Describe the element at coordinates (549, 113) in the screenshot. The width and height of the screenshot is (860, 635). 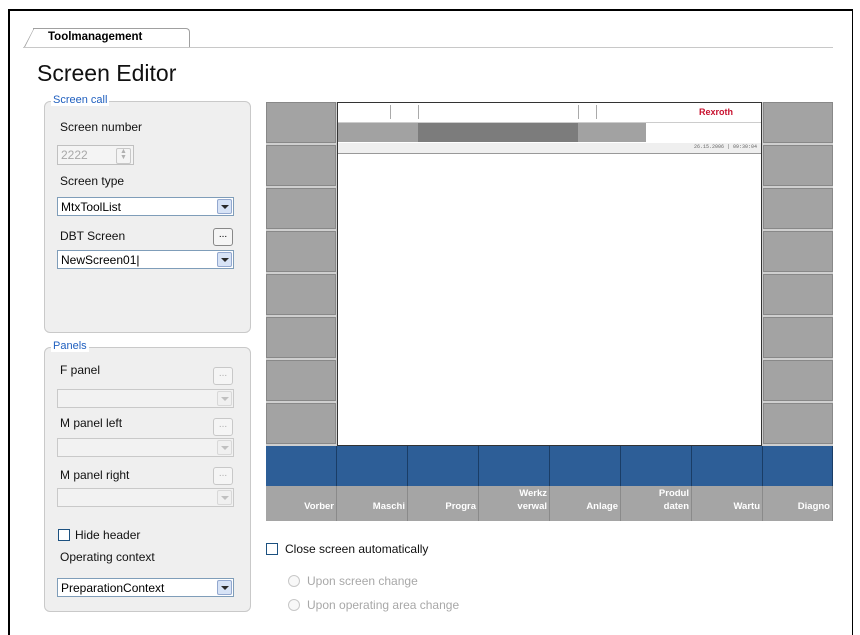
I see `preview-header-top: Rexroth` at that location.